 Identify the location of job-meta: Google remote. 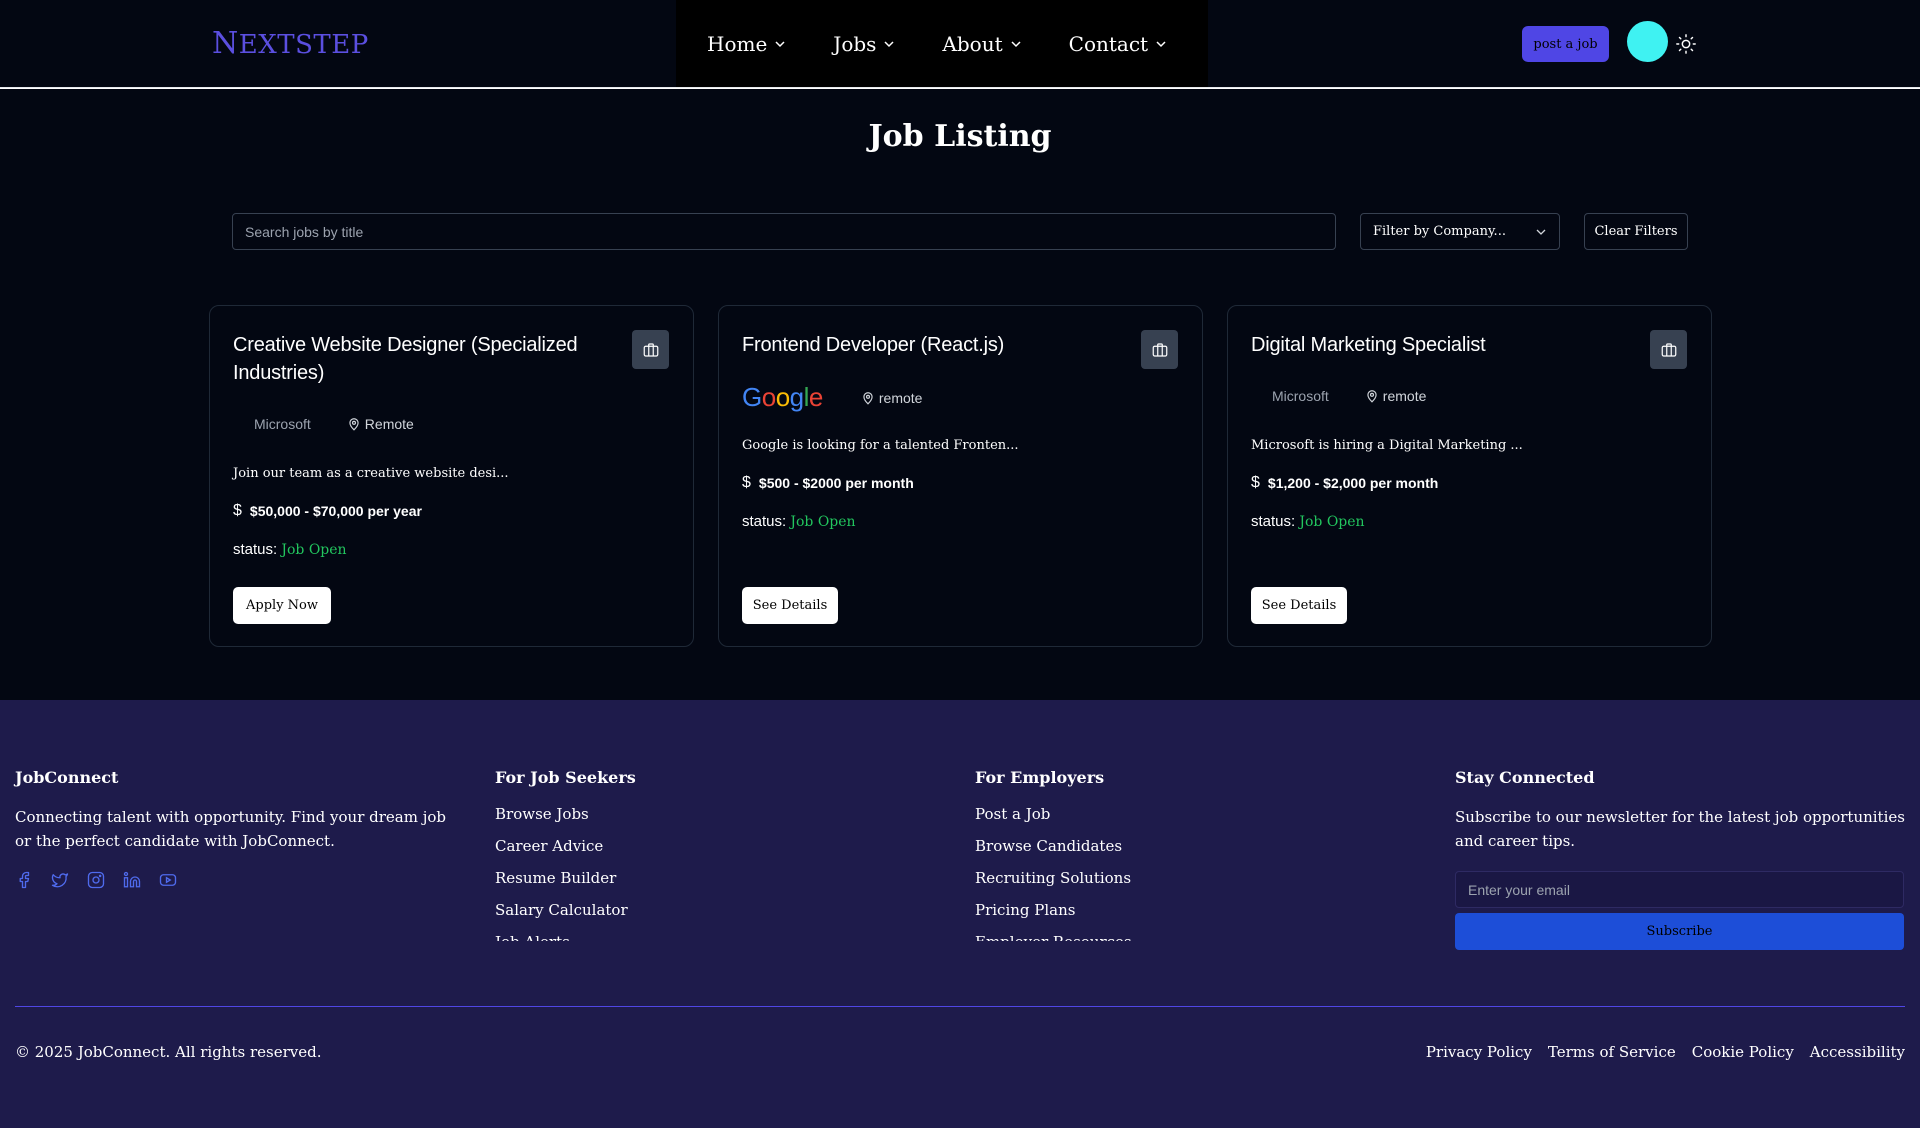
(832, 397).